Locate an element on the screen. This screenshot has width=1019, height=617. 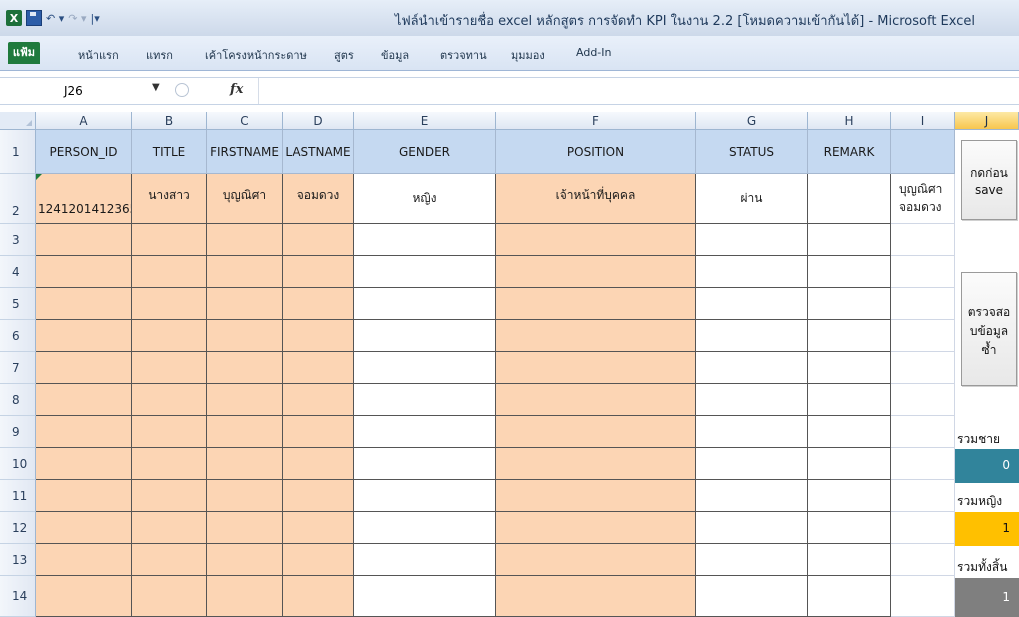
cell-a14 is located at coordinates (84, 596).